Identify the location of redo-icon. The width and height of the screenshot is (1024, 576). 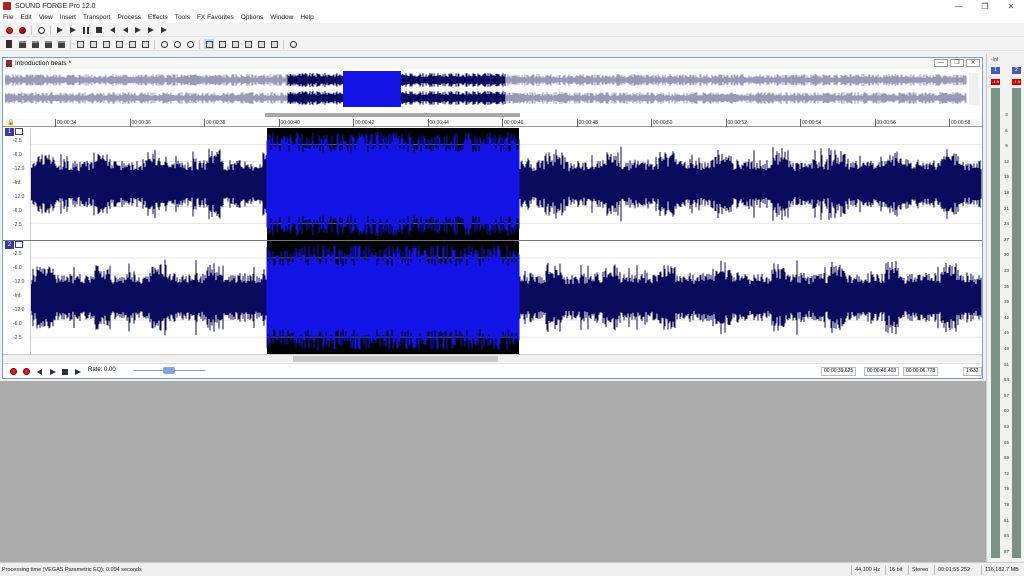
(177, 44).